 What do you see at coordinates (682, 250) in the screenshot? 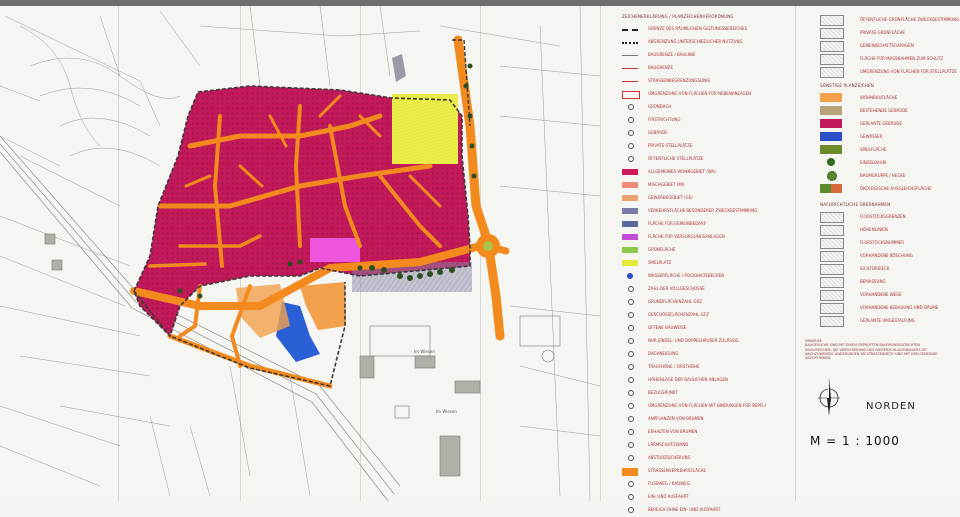
I see `legend-item: GRÜNFLÄCHE` at bounding box center [682, 250].